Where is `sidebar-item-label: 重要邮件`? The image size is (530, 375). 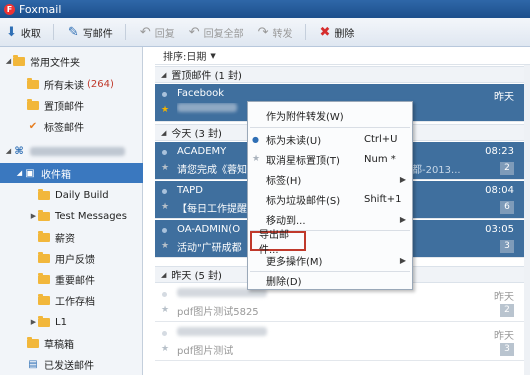 sidebar-item-label: 重要邮件 is located at coordinates (75, 281).